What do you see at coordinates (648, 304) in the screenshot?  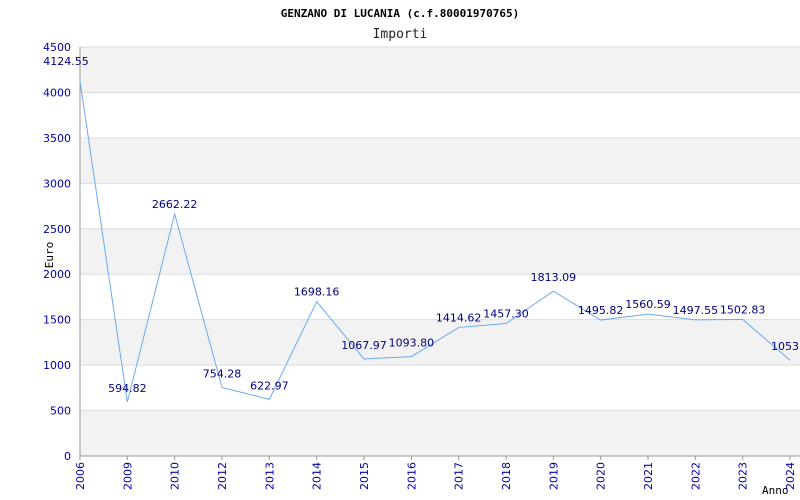 I see `data-label: 1560.59` at bounding box center [648, 304].